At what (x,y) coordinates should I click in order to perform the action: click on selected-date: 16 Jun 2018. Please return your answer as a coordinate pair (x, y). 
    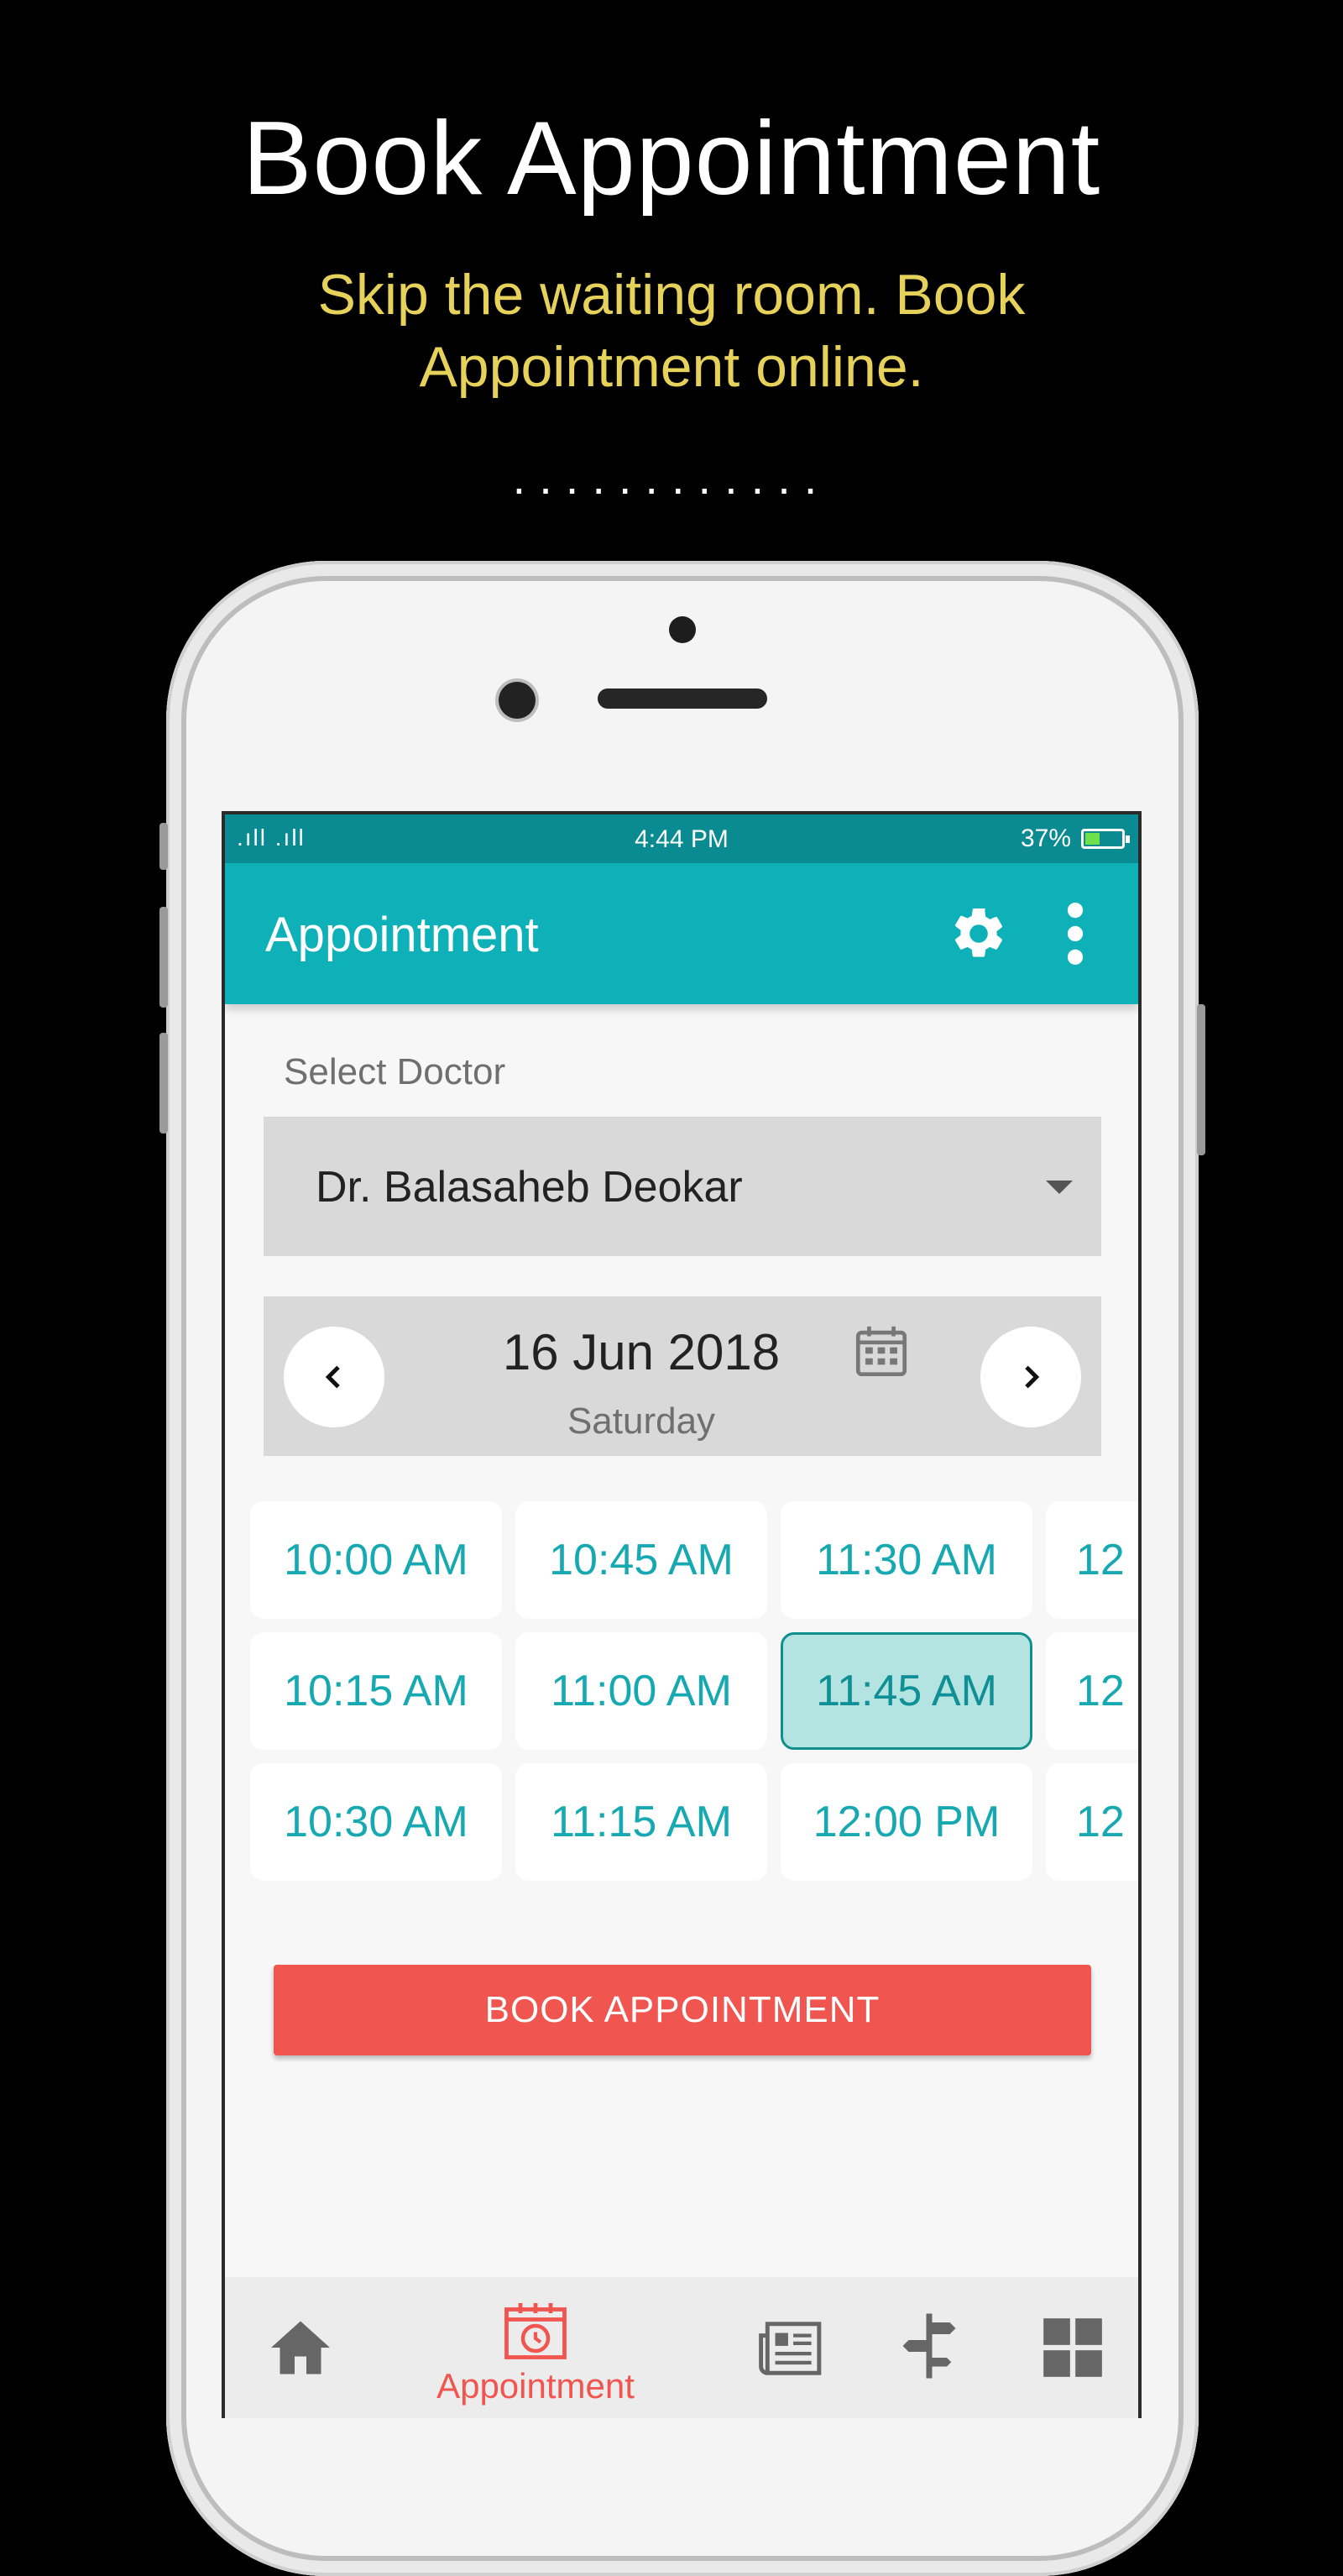
    Looking at the image, I should click on (641, 1352).